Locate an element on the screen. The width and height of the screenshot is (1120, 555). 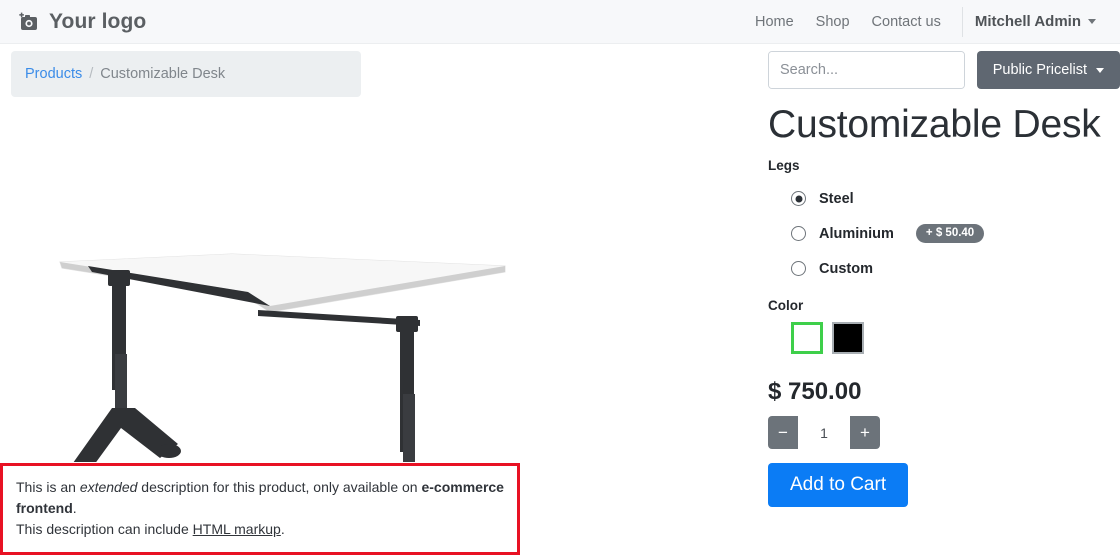
search-input is located at coordinates (866, 70).